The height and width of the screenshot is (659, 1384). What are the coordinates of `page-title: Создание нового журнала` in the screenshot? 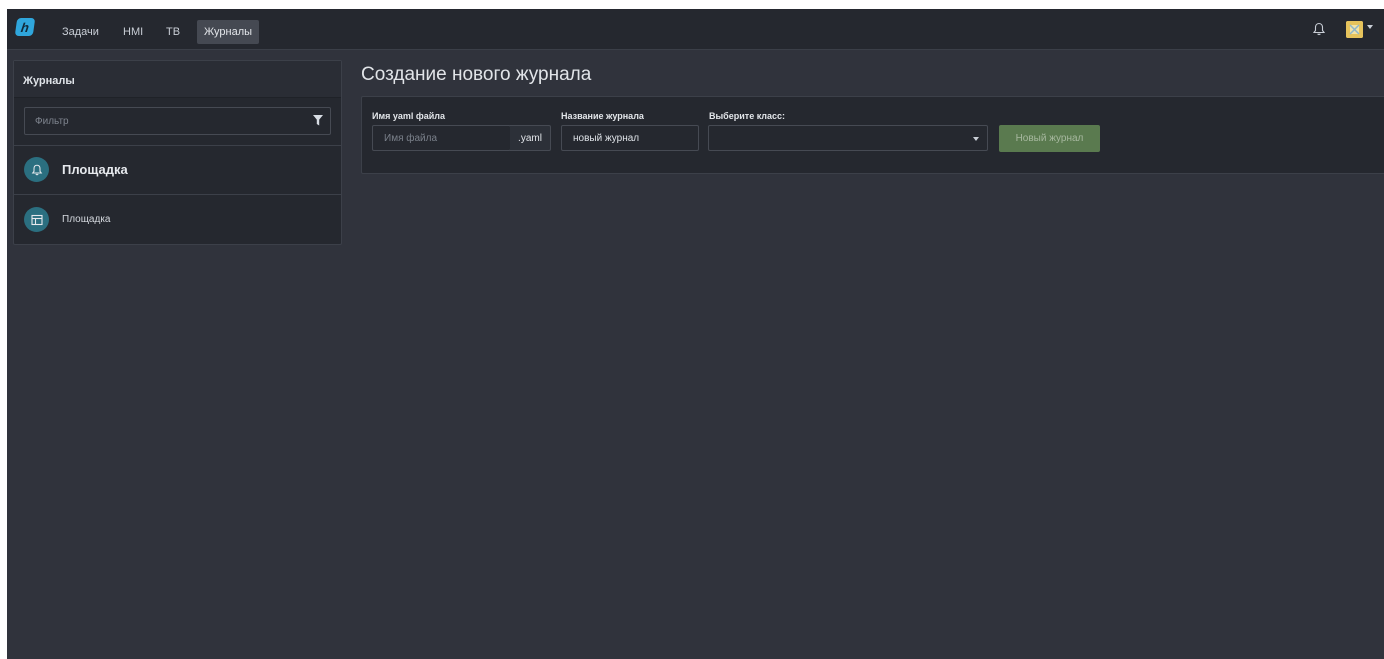 It's located at (476, 74).